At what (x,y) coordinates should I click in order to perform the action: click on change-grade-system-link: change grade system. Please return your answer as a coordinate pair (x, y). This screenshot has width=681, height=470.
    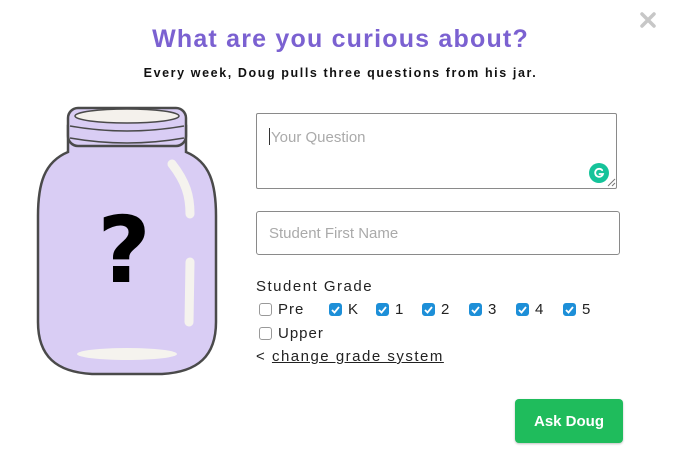
    Looking at the image, I should click on (358, 356).